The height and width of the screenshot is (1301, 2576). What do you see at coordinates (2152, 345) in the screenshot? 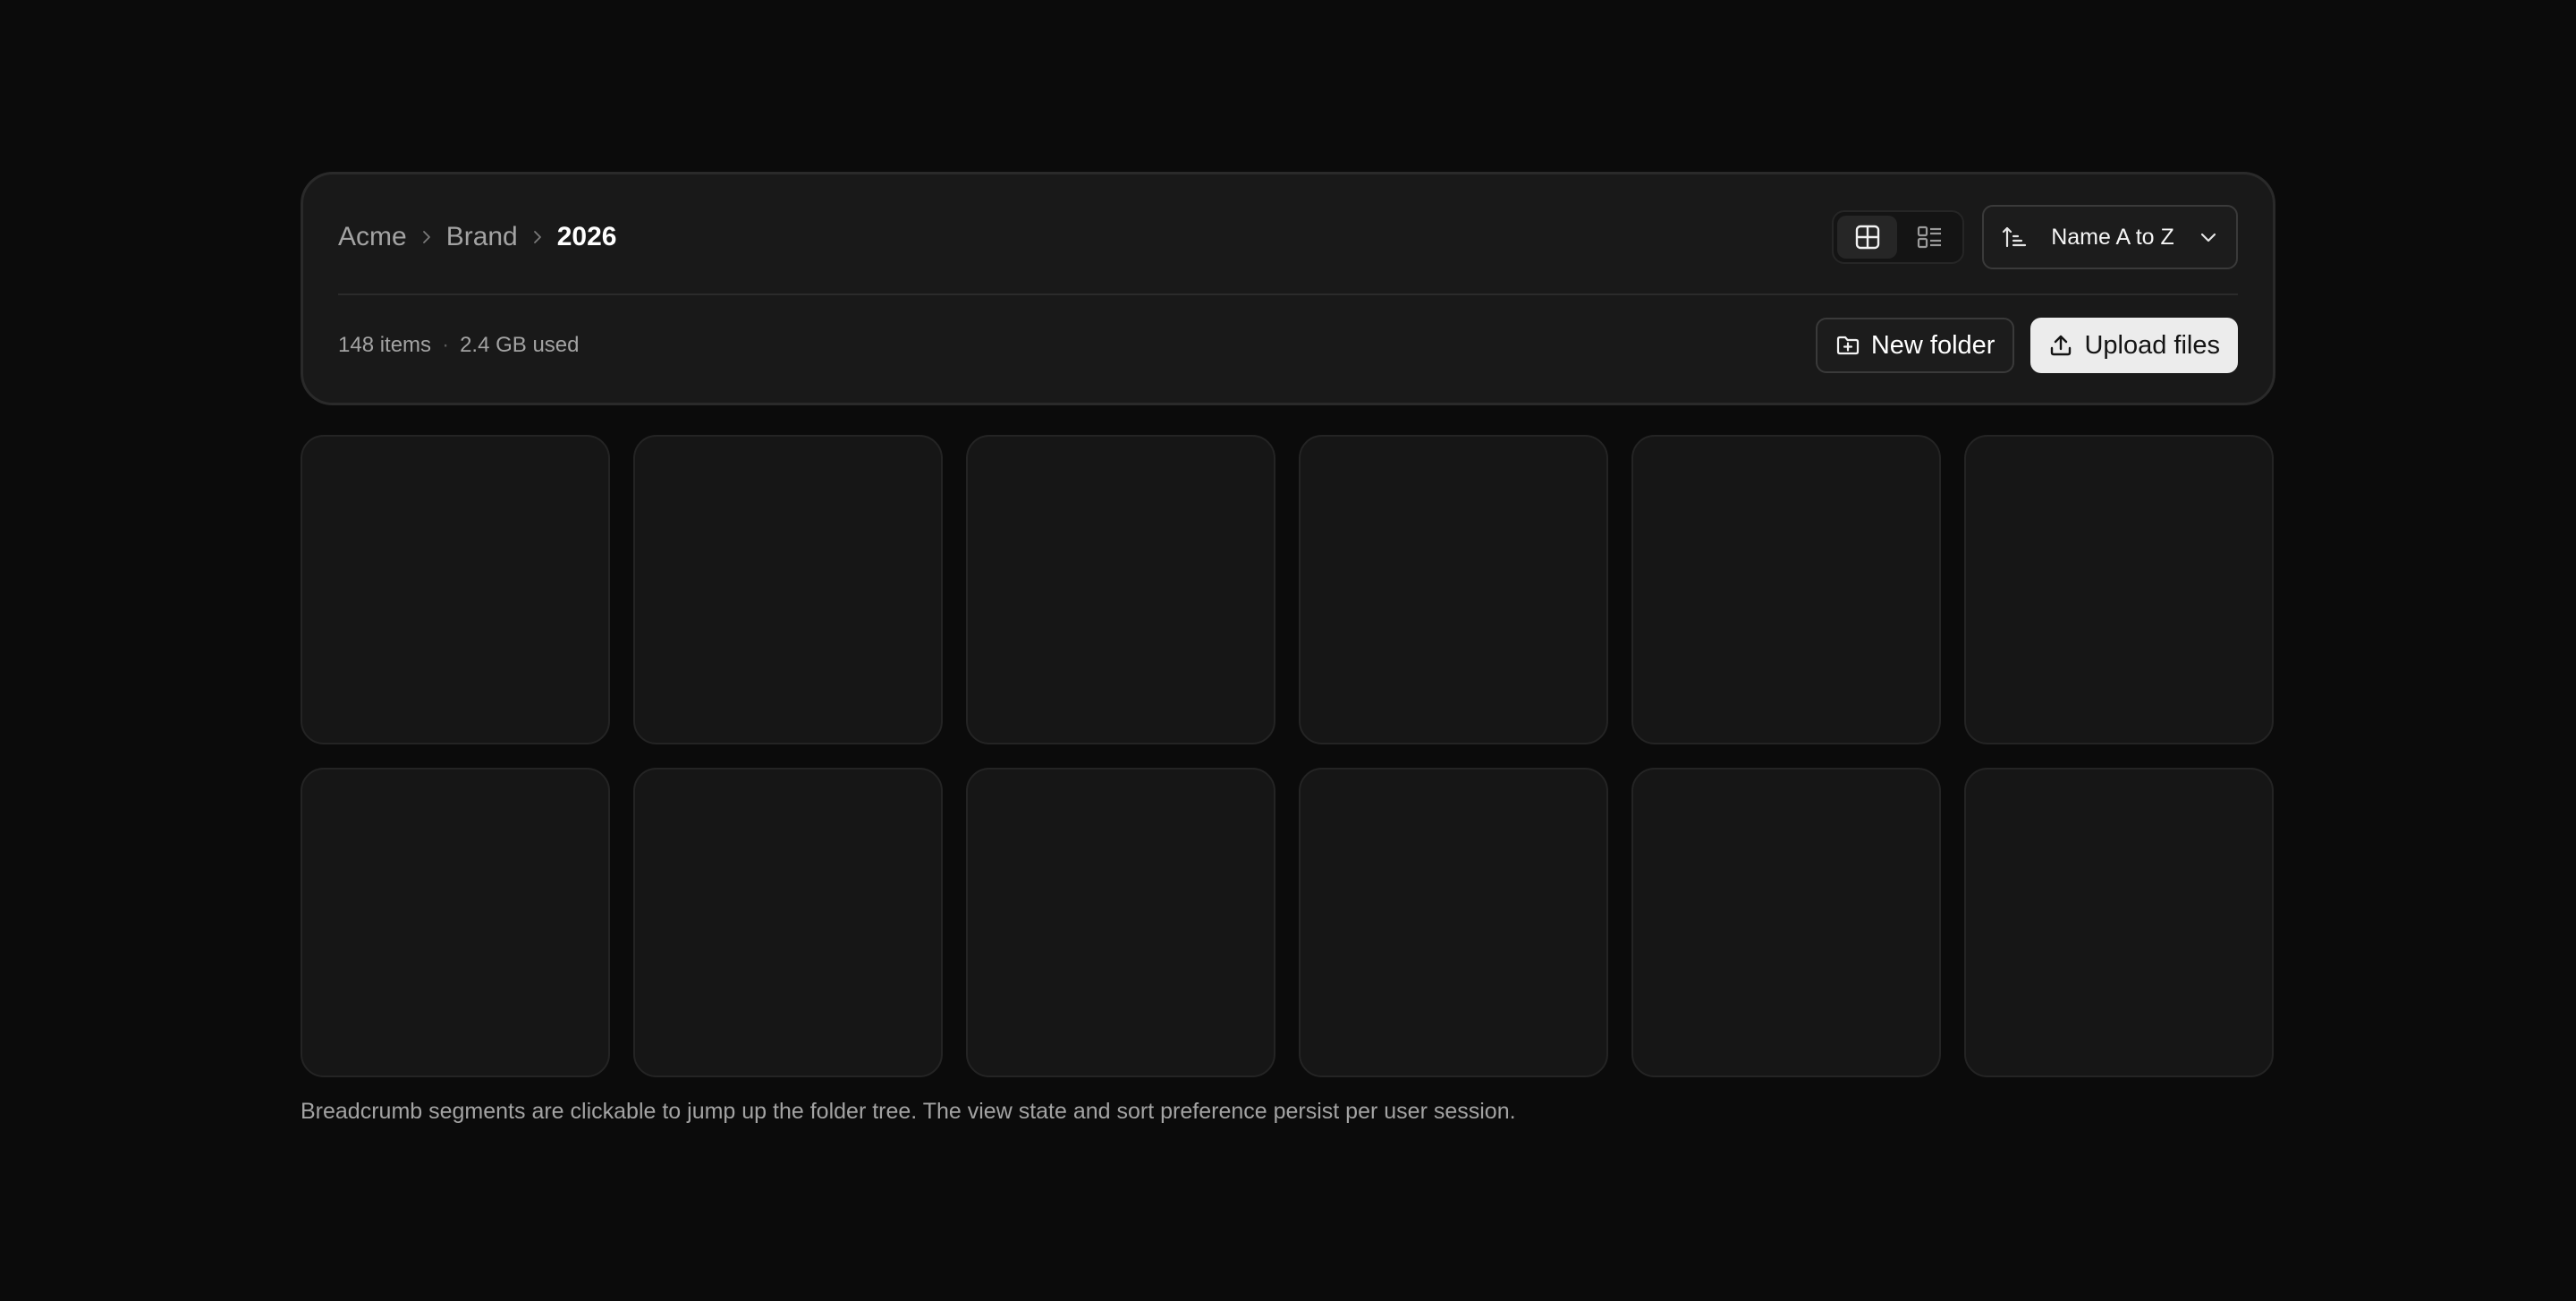
I see `upload-files-label: Upload files` at bounding box center [2152, 345].